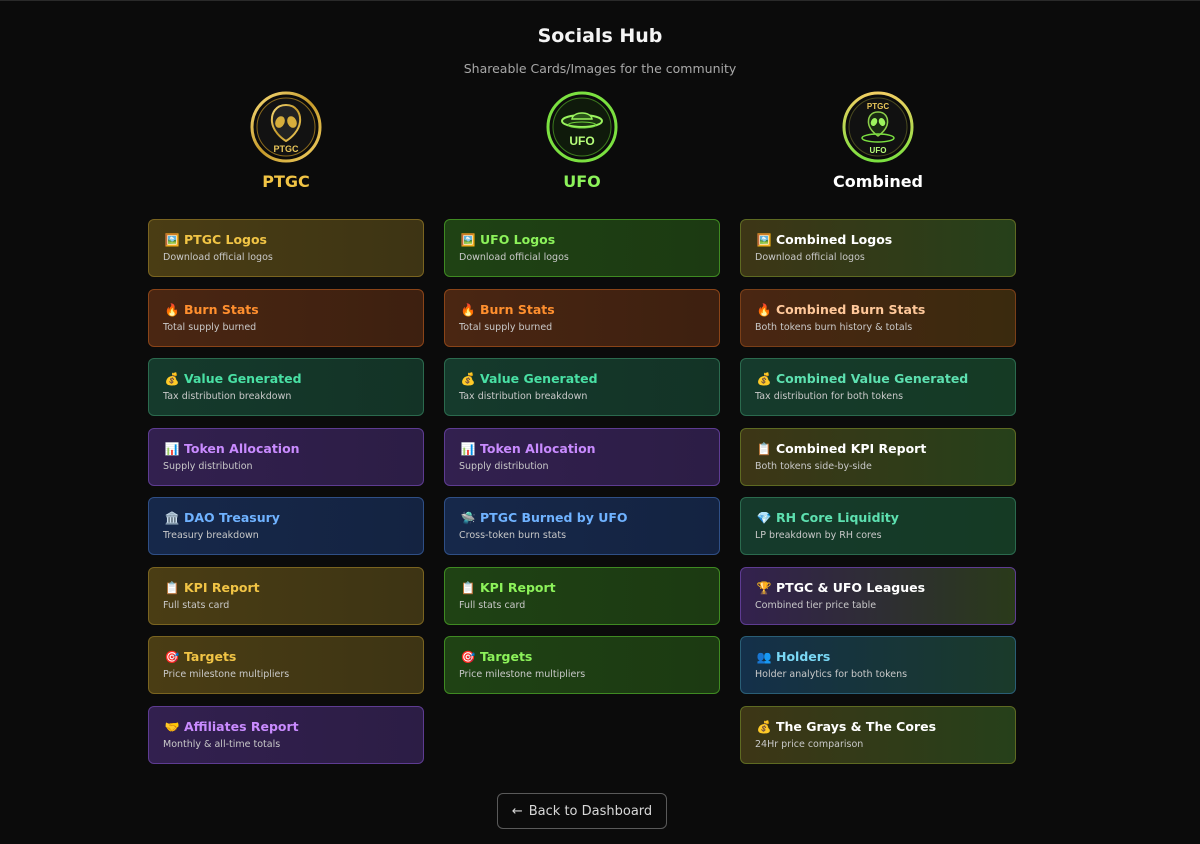  I want to click on card-title: 🏆 PTGC & UFO Leagues, so click(878, 588).